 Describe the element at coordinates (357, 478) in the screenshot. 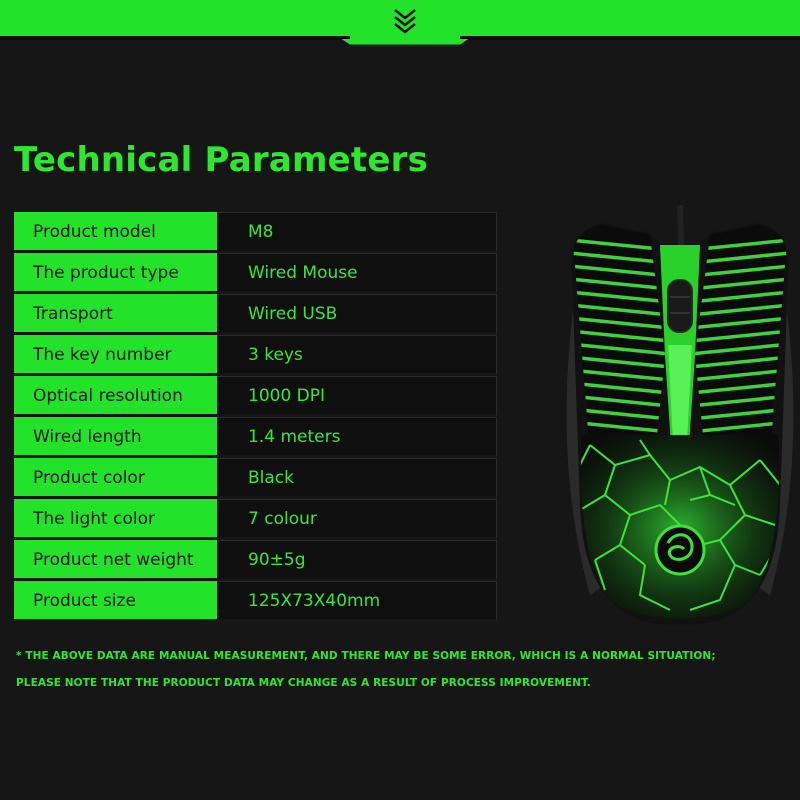

I see `spec-value: Black` at that location.